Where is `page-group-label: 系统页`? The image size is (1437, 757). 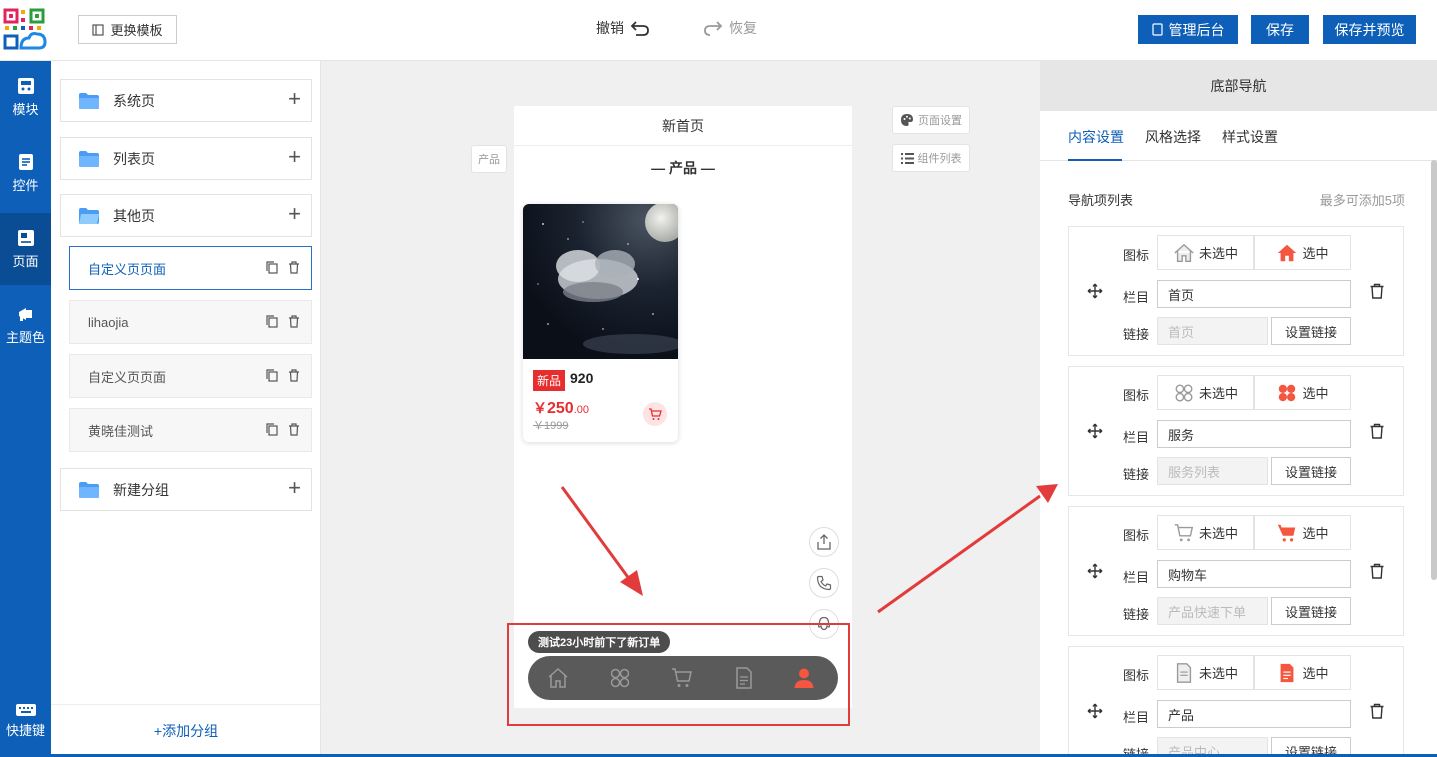
page-group-label: 系统页 is located at coordinates (134, 100).